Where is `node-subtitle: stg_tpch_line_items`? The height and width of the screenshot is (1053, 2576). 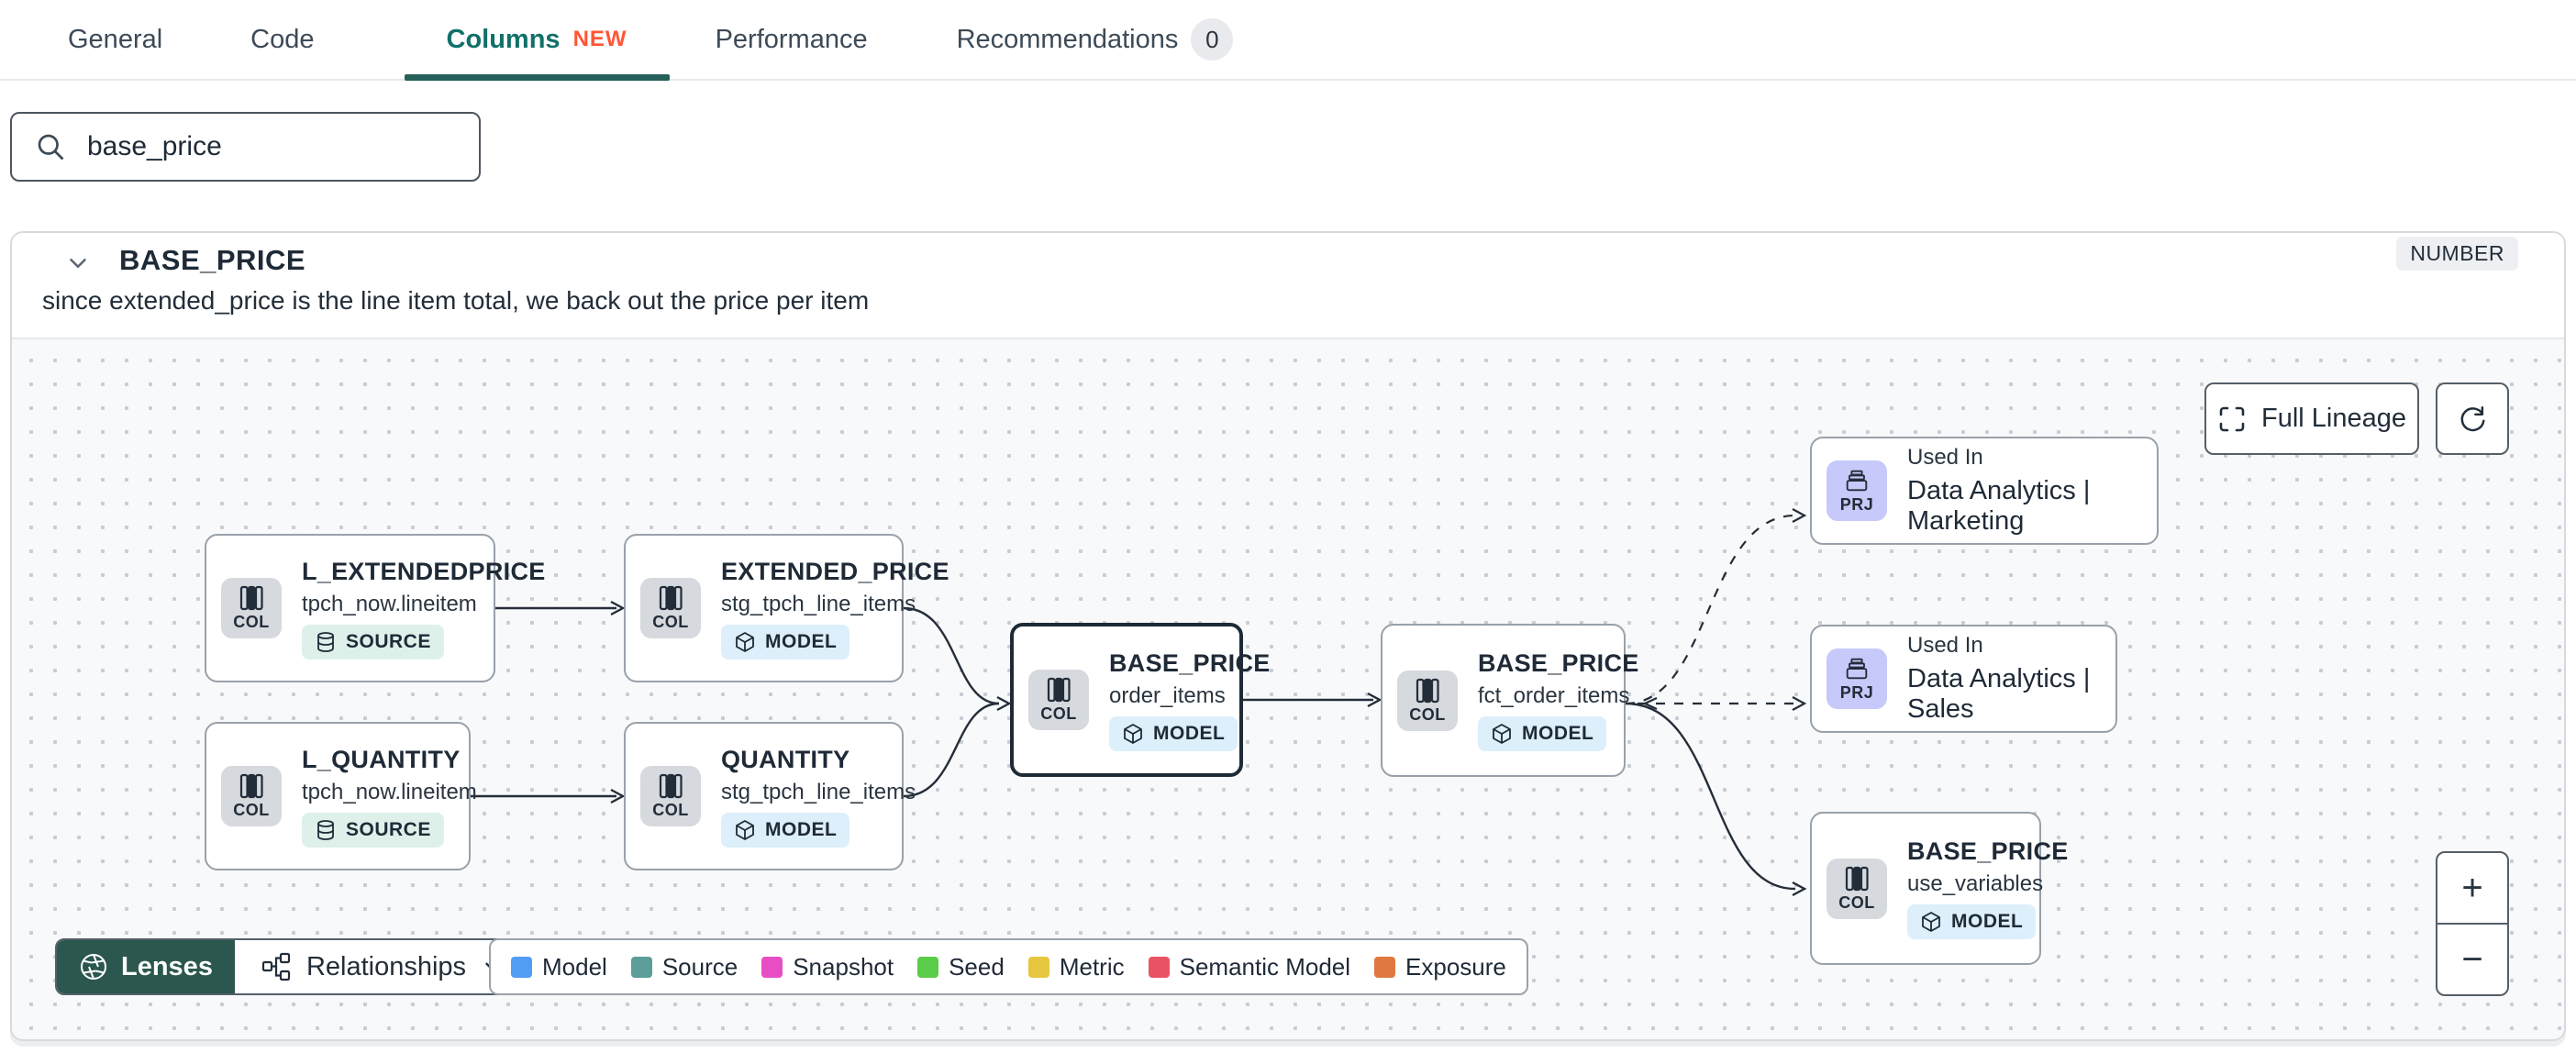
node-subtitle: stg_tpch_line_items is located at coordinates (818, 791).